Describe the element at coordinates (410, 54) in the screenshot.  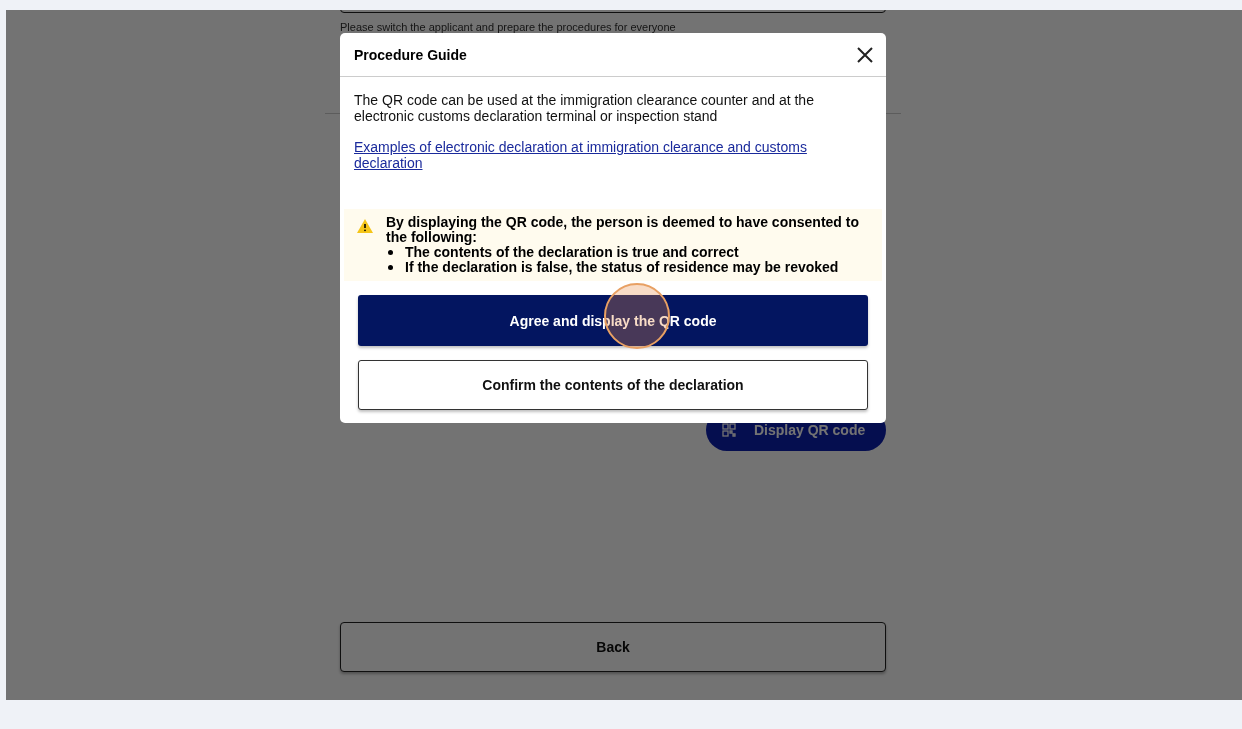
I see `dialog-title: Procedure Guide` at that location.